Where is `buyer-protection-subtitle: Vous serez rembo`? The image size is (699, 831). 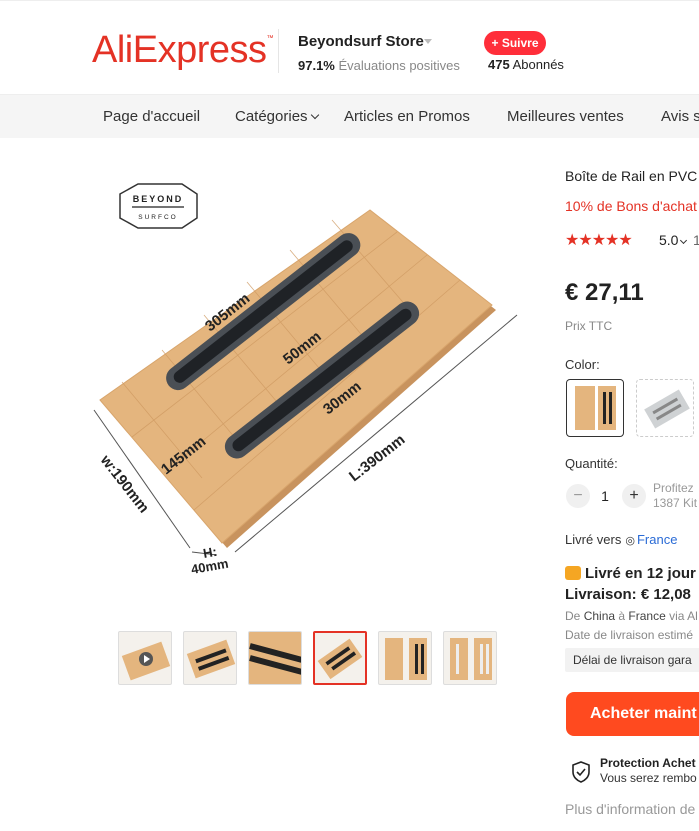 buyer-protection-subtitle: Vous serez rembo is located at coordinates (648, 778).